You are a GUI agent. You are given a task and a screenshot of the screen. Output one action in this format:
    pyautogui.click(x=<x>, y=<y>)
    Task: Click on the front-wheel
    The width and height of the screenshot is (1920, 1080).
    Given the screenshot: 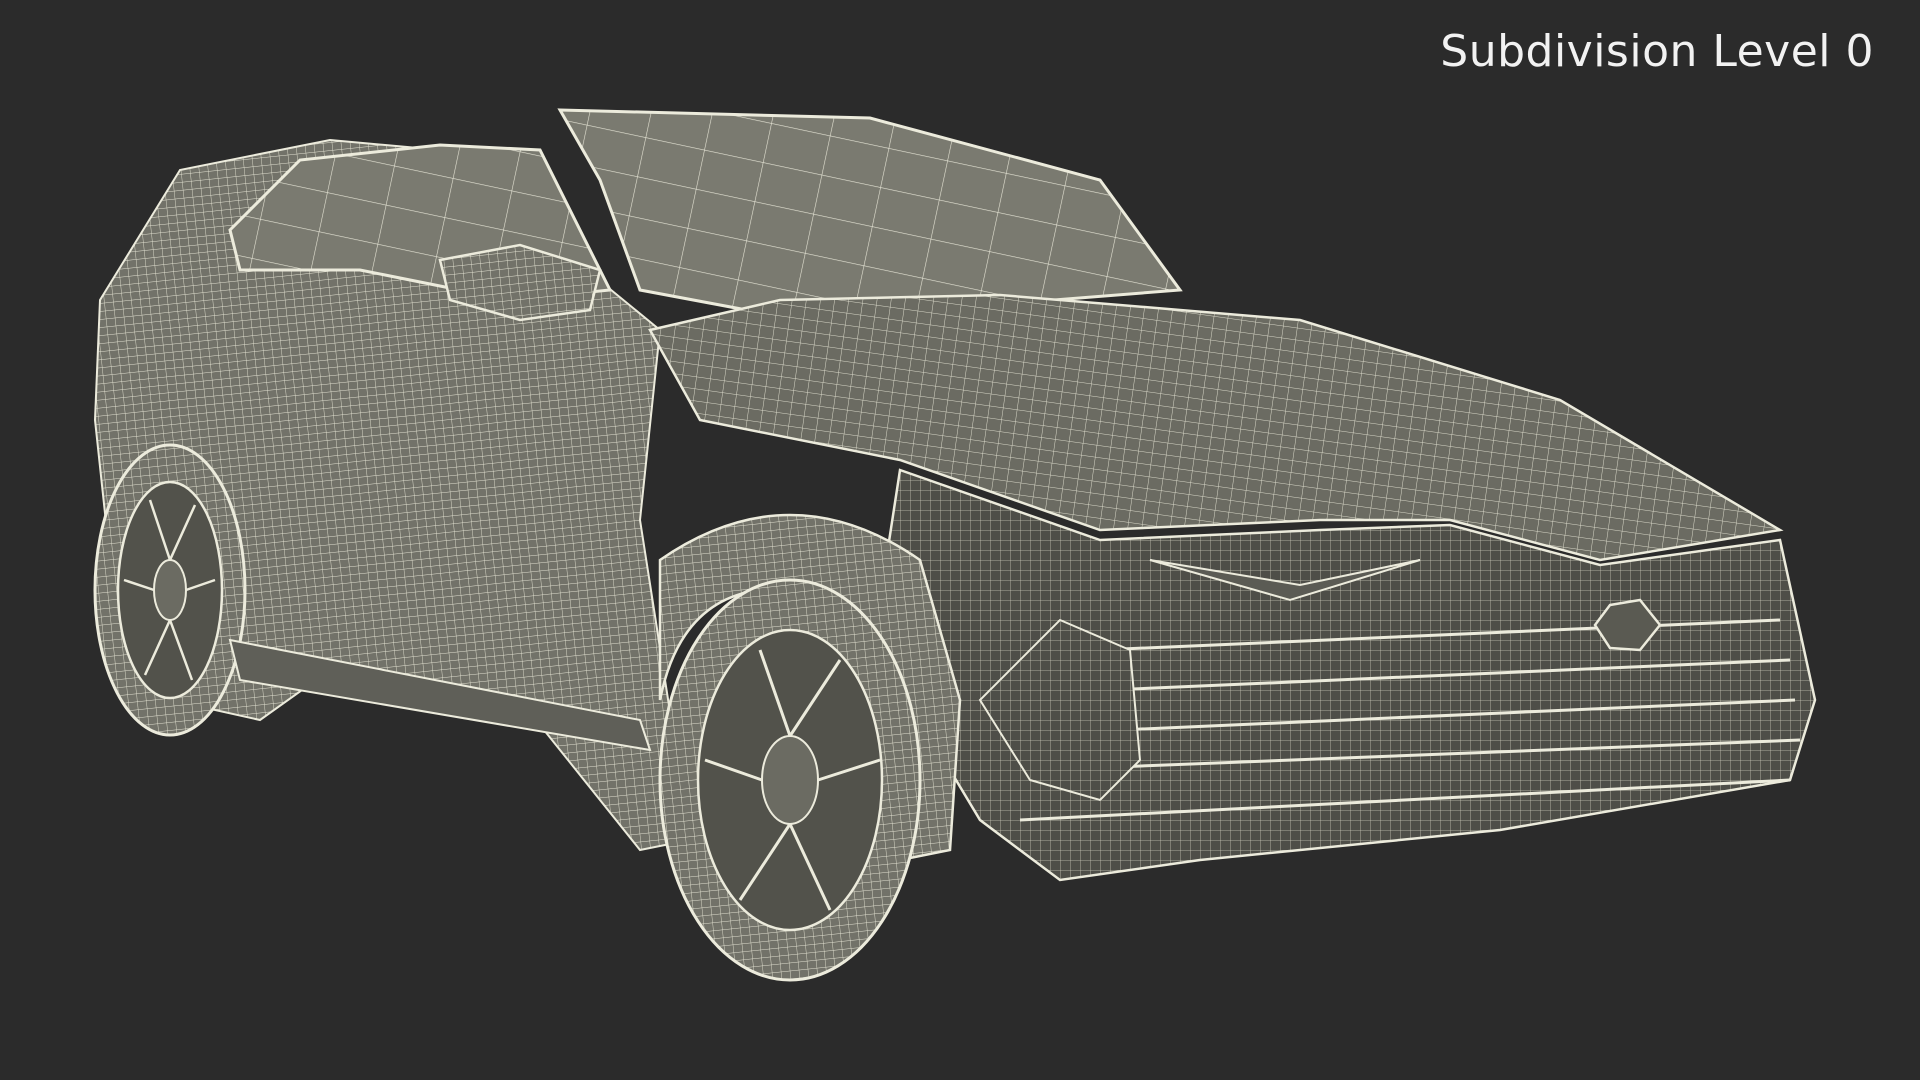 What is the action you would take?
    pyautogui.click(x=790, y=780)
    